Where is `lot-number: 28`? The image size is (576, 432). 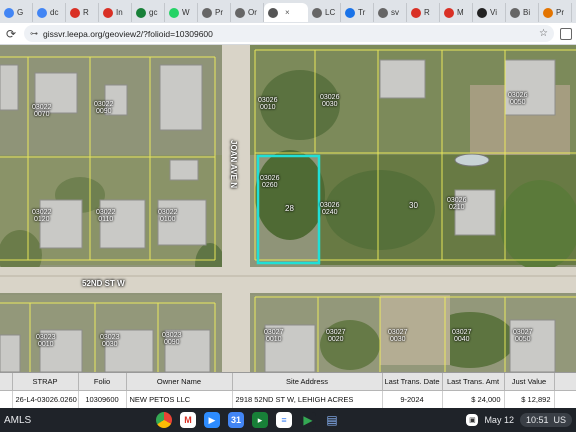 lot-number: 28 is located at coordinates (289, 208).